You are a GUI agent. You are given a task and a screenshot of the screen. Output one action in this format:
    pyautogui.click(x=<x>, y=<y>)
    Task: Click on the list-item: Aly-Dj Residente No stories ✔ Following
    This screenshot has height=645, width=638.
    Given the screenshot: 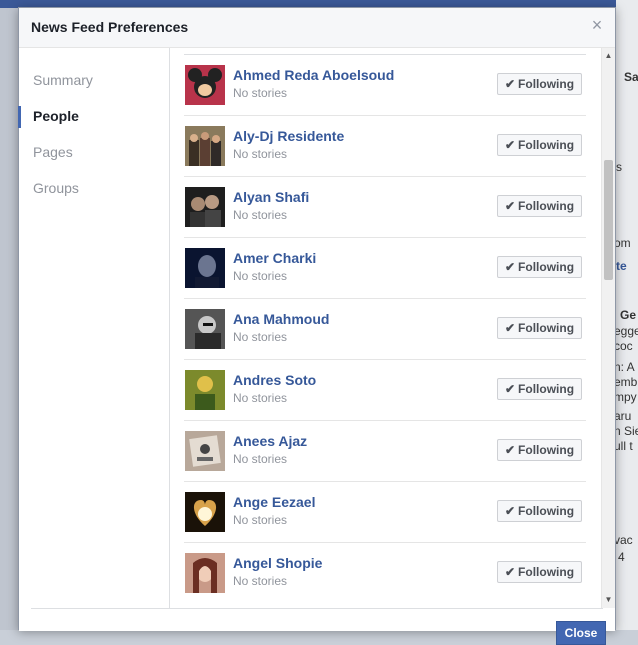 What is the action you would take?
    pyautogui.click(x=385, y=145)
    